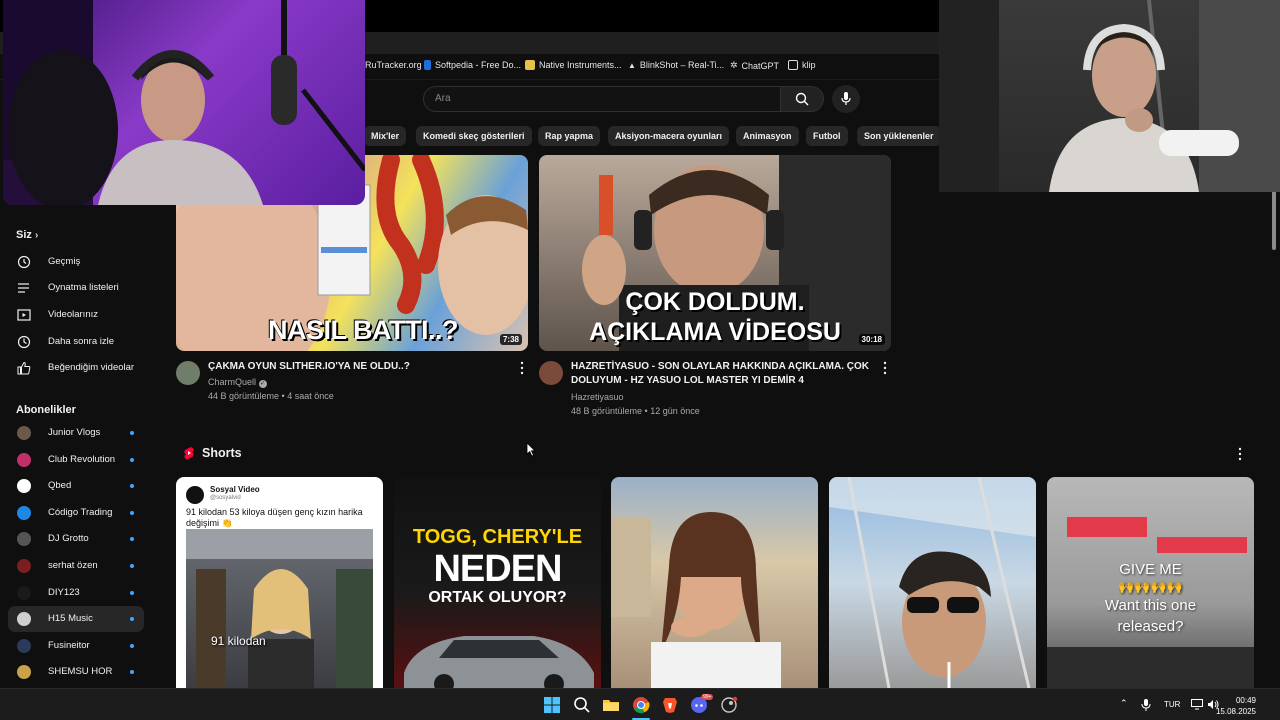 This screenshot has width=1280, height=720. Describe the element at coordinates (195, 495) in the screenshot. I see `short-account-avatar` at that location.